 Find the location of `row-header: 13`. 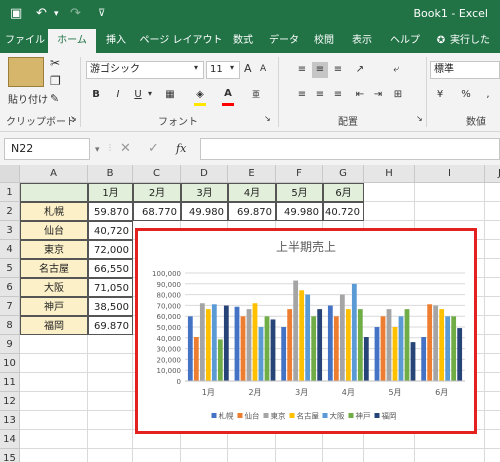

row-header: 13 is located at coordinates (10, 420).